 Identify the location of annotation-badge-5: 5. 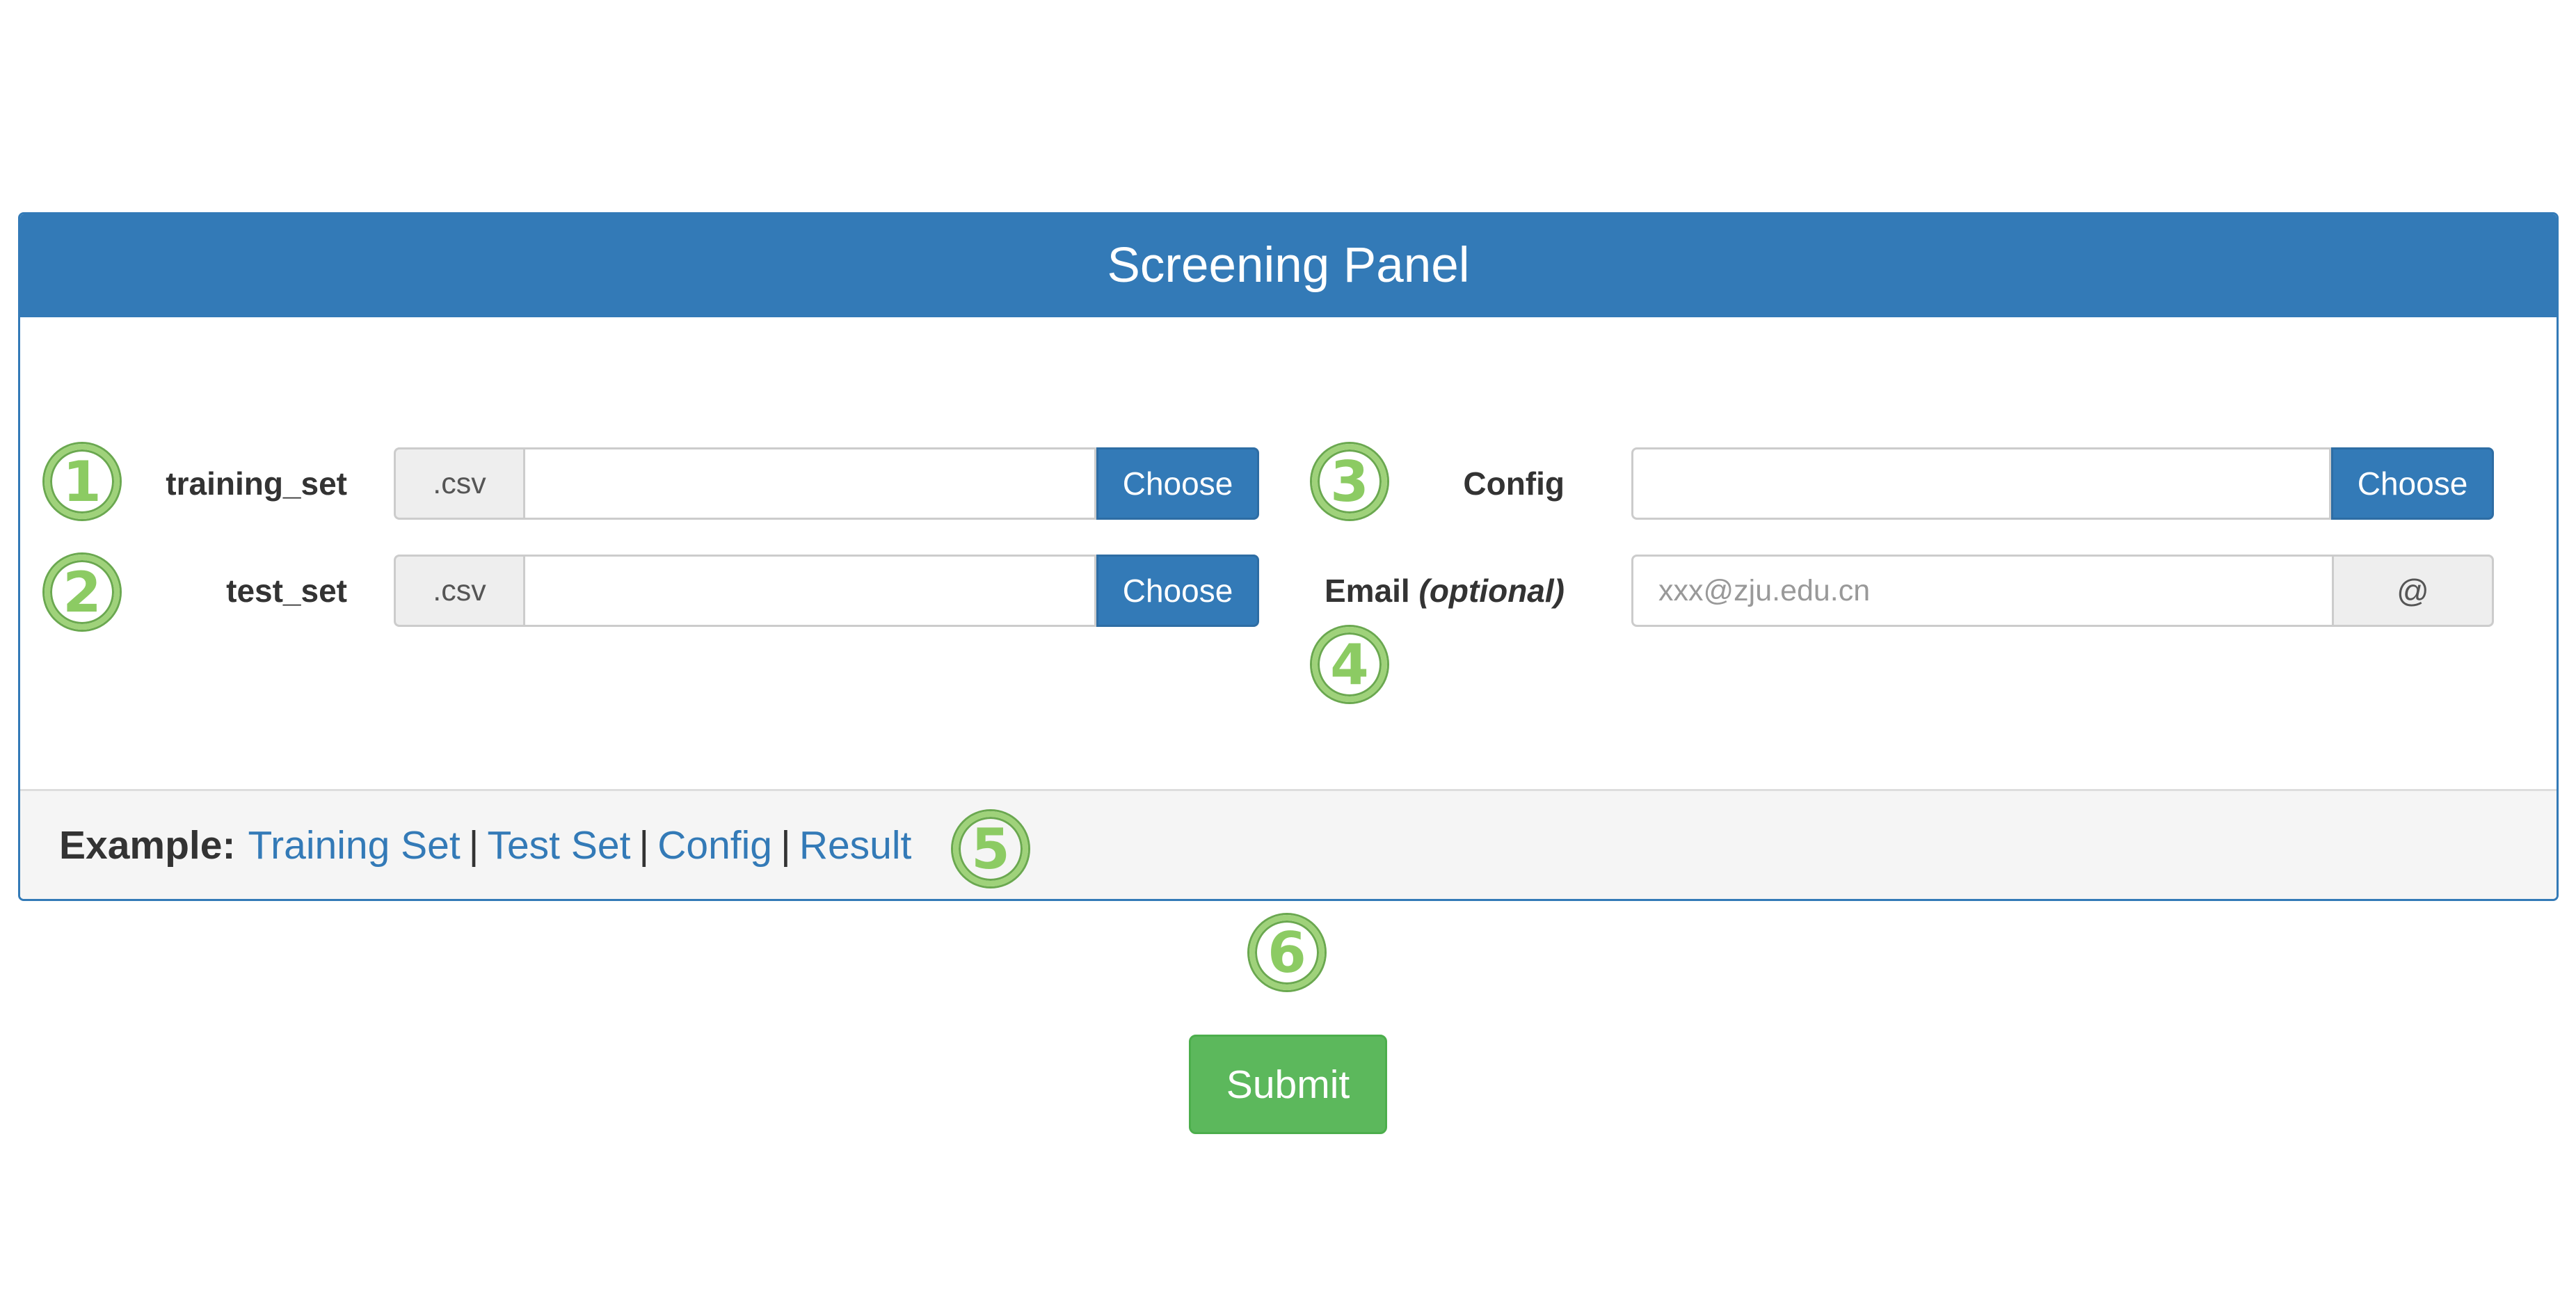
(990, 849).